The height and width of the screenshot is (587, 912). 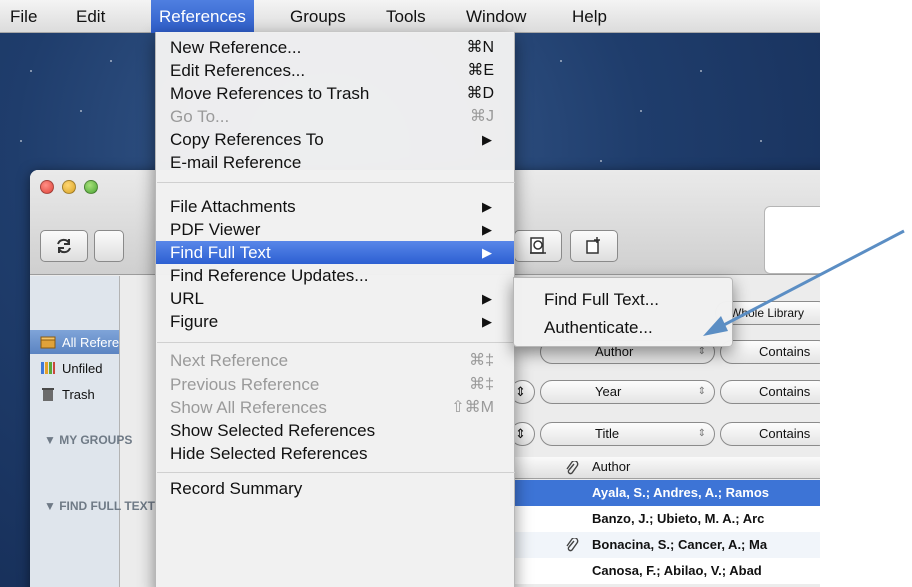 I want to click on reference-list-header: Author, so click(x=665, y=468).